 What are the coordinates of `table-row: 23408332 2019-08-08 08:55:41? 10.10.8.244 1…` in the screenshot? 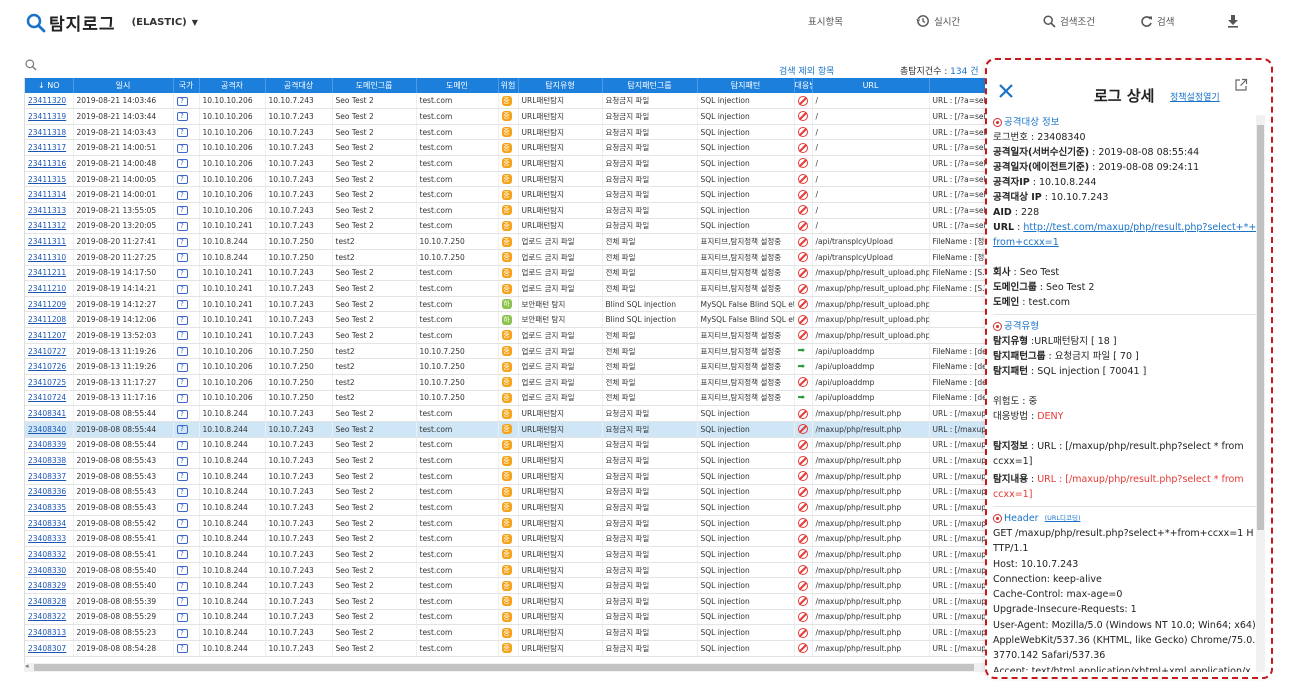 It's located at (525, 554).